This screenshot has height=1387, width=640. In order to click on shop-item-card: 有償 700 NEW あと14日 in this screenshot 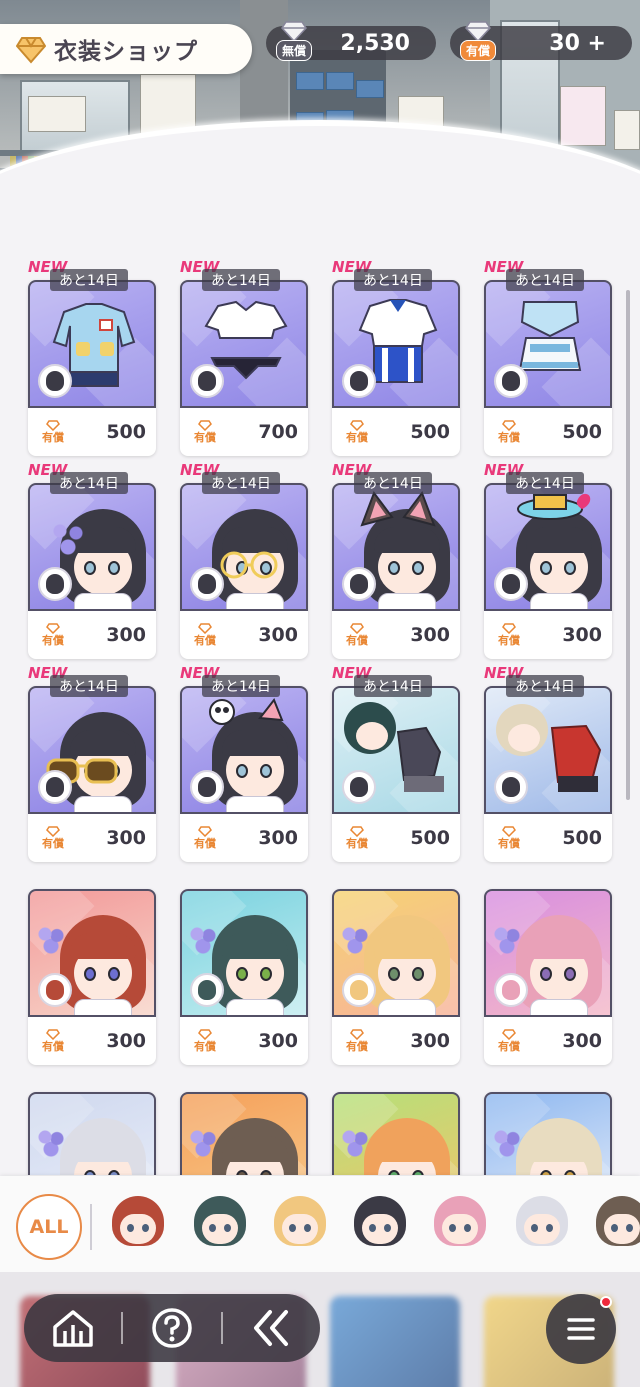, I will do `click(244, 357)`.